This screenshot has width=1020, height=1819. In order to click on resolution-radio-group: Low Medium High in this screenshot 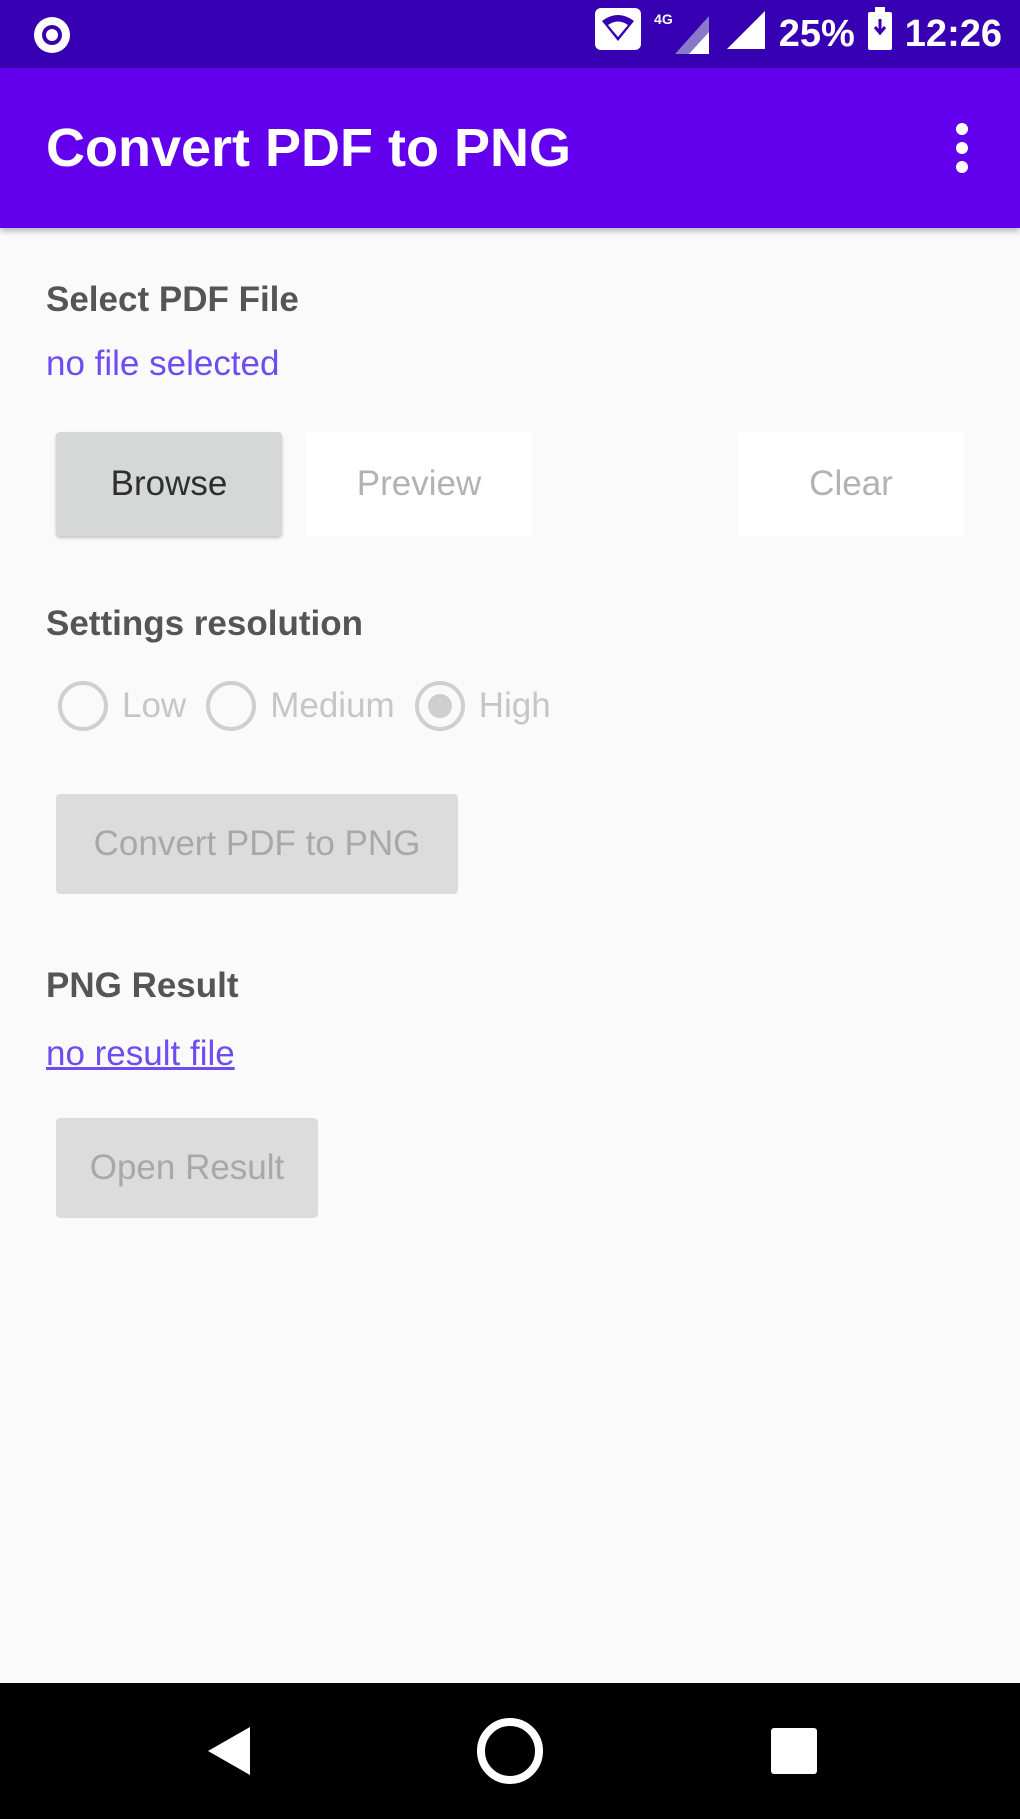, I will do `click(314, 706)`.